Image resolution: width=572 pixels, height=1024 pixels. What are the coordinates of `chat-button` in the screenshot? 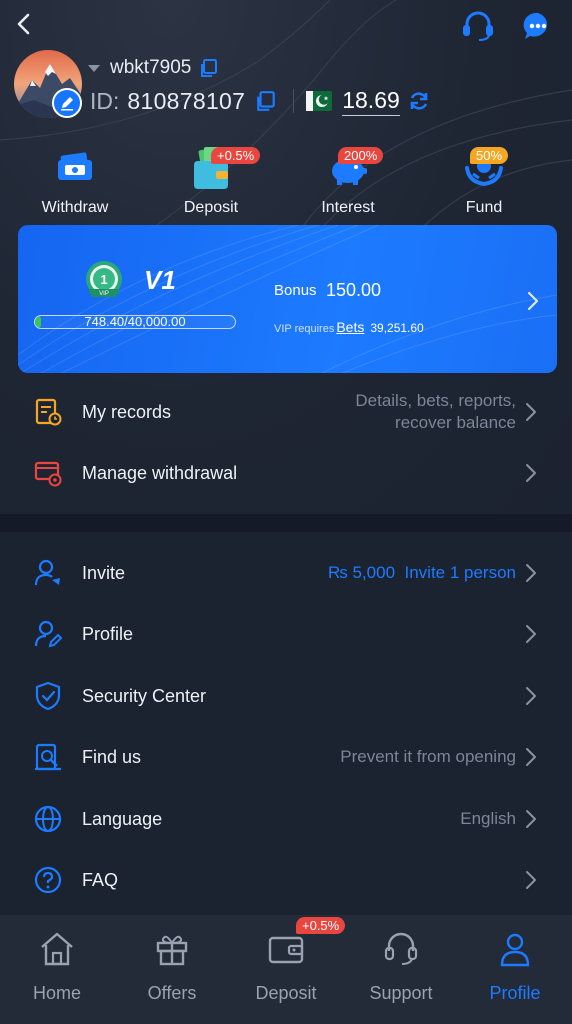 It's located at (538, 26).